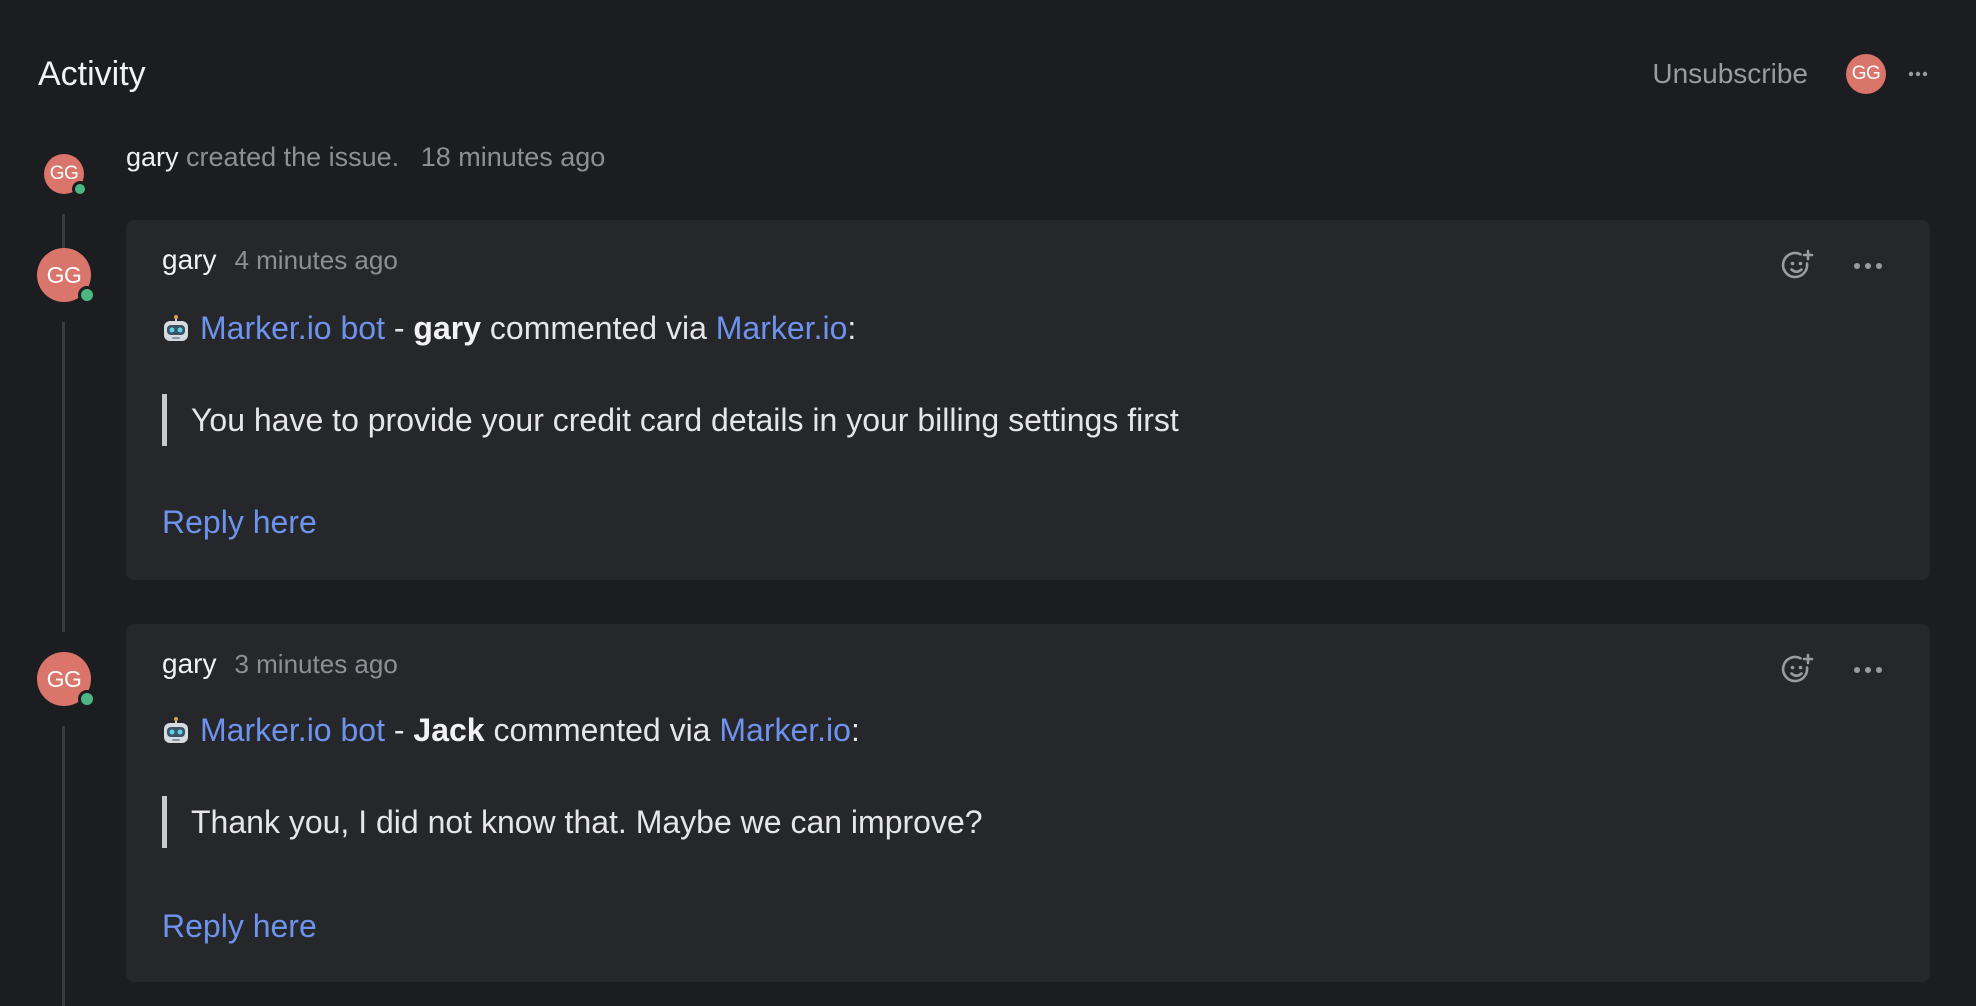 The image size is (1976, 1006). I want to click on comment-header: gary 4 minutes ago, so click(280, 260).